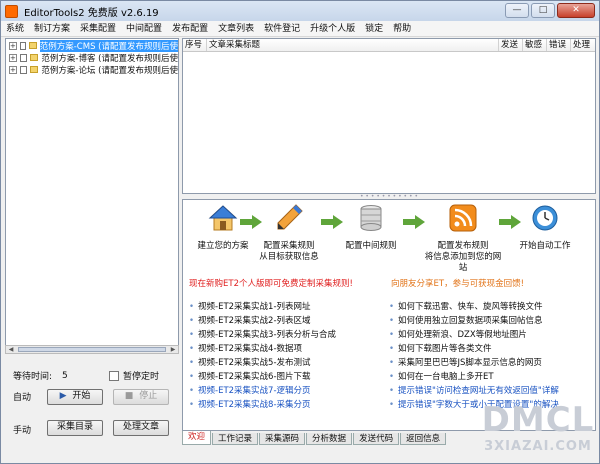 The image size is (600, 464). What do you see at coordinates (92, 411) in the screenshot?
I see `control-panel: 等待时间: 5 暂停定时 自动 ▶ 开始 ■ 停止 手动 采集目录 处理文章` at bounding box center [92, 411].